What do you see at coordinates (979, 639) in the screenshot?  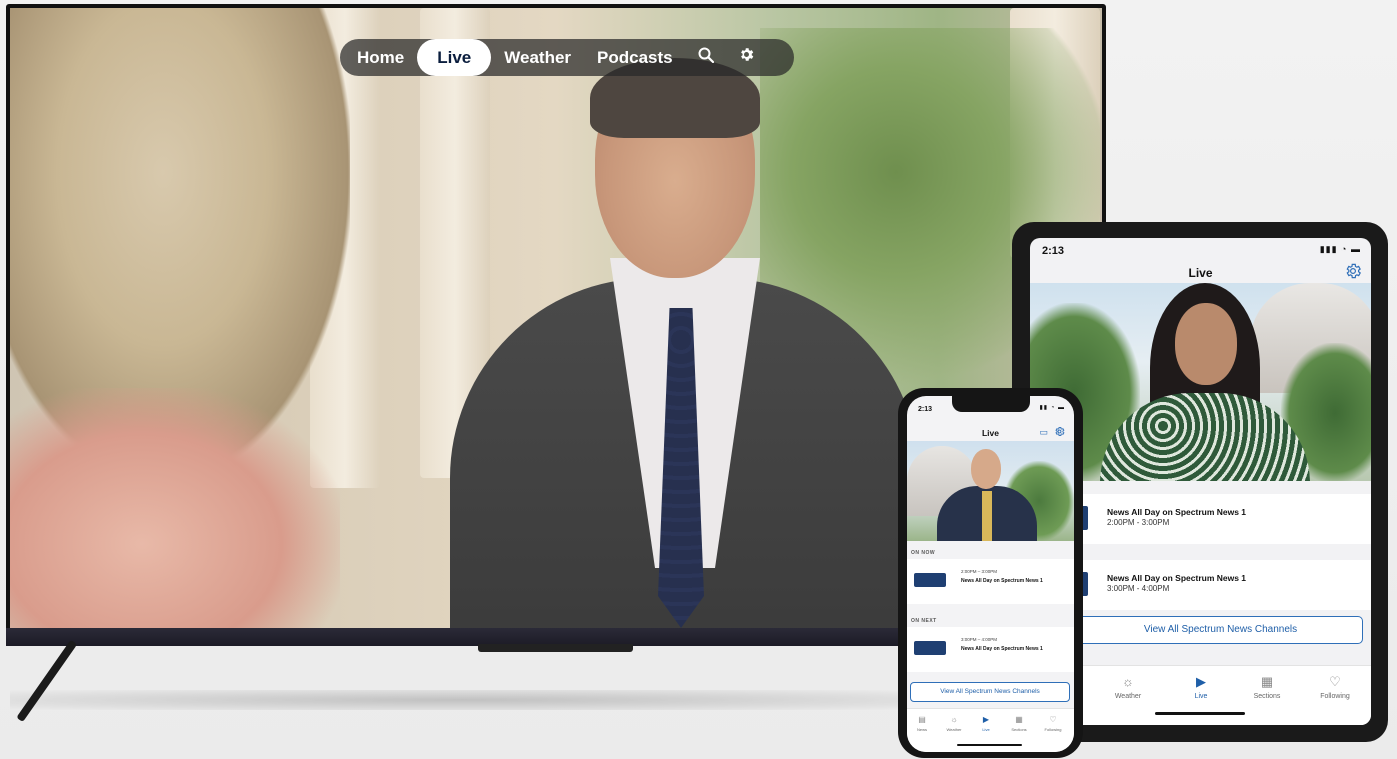 I see `program-time: 3:00PM – 4:00PM` at bounding box center [979, 639].